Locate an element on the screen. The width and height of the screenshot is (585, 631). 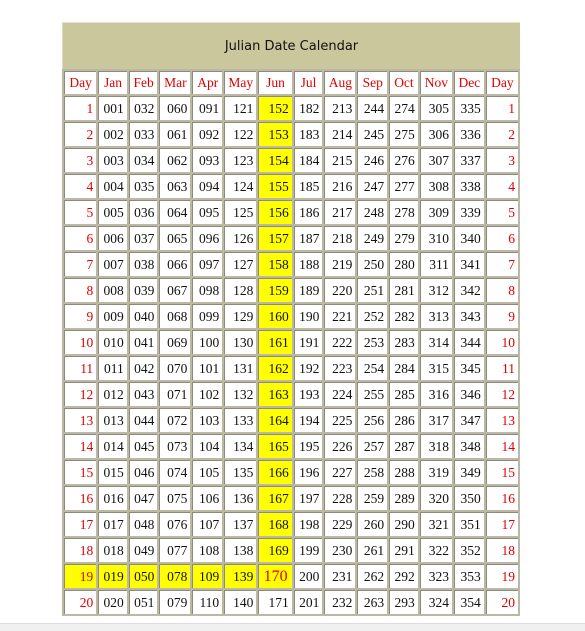
julian-day-cell-dec: 339 is located at coordinates (468, 212).